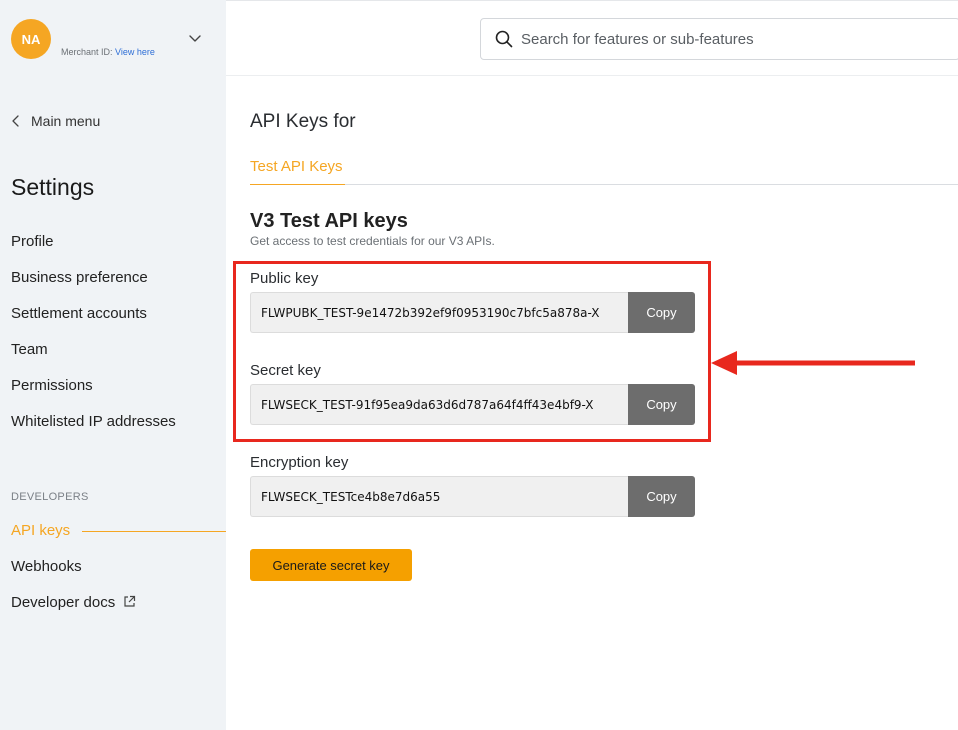 This screenshot has height=730, width=958. What do you see at coordinates (93, 431) in the screenshot?
I see `sidebar-item-whitelisted-ip: Whitelisted IP addresses` at bounding box center [93, 431].